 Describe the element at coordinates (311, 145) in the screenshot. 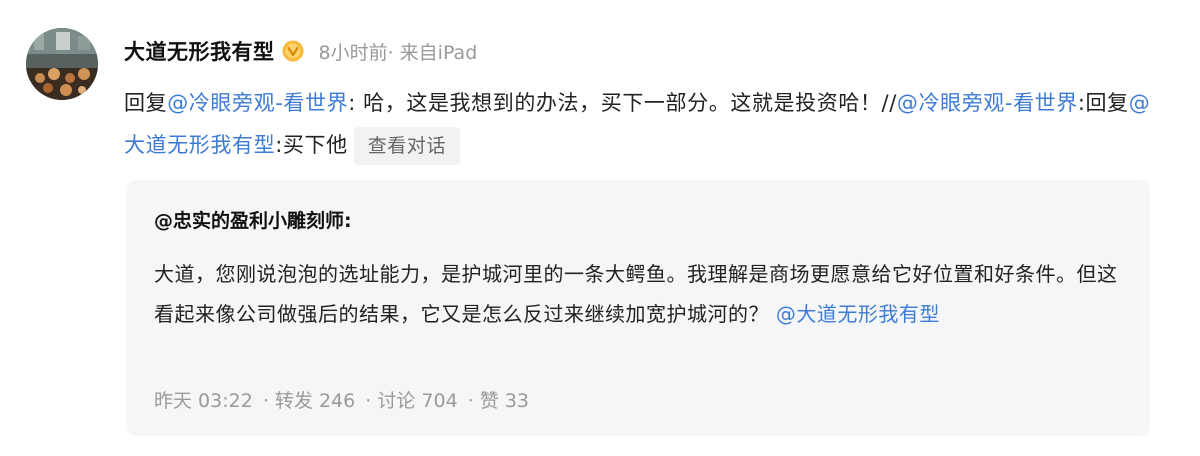

I see `post-text: :买下他` at that location.